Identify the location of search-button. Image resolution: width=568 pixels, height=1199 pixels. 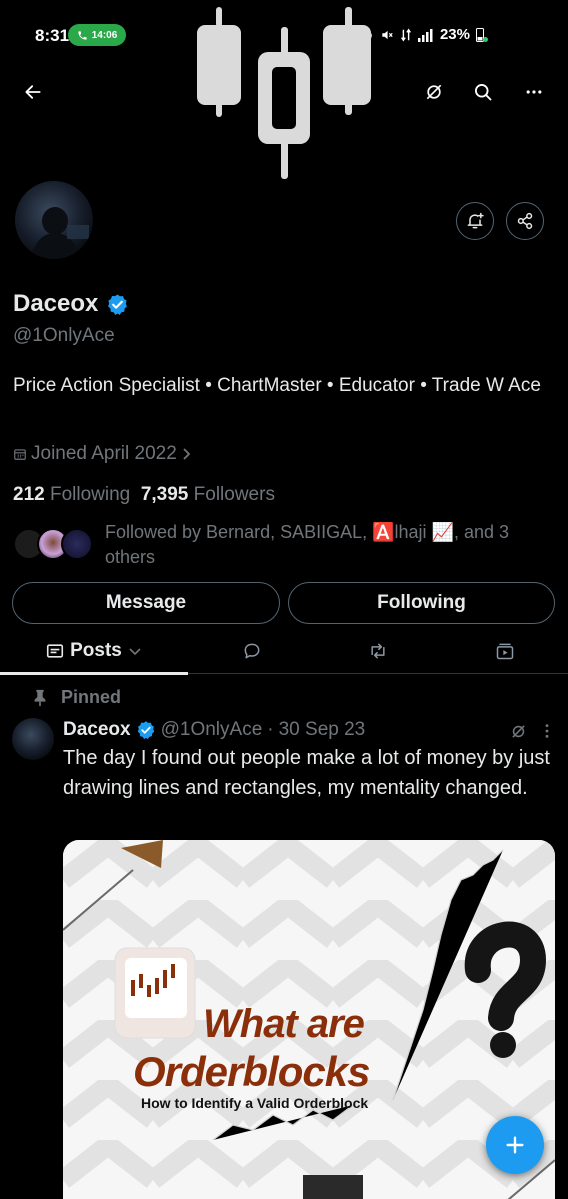
(483, 92).